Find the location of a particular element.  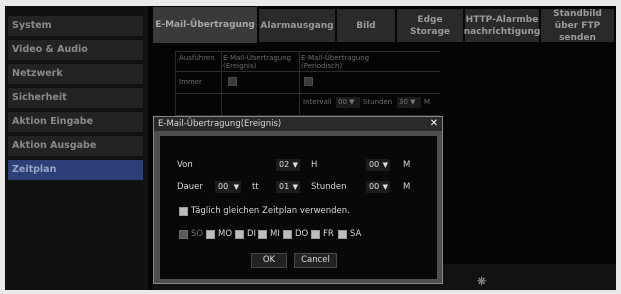

close-icon: ✕ is located at coordinates (434, 124).